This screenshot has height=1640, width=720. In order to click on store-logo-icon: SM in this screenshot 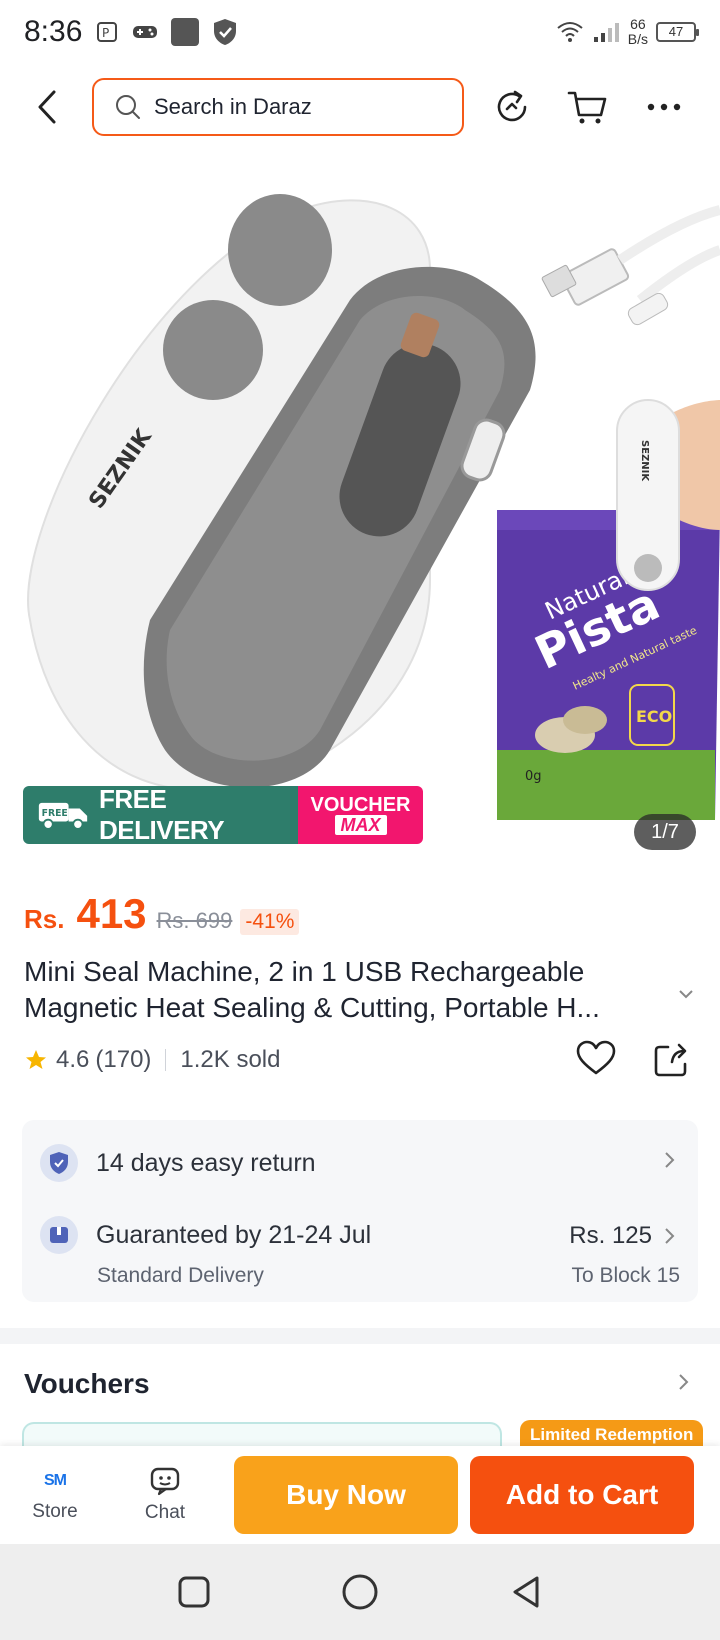, I will do `click(55, 1480)`.